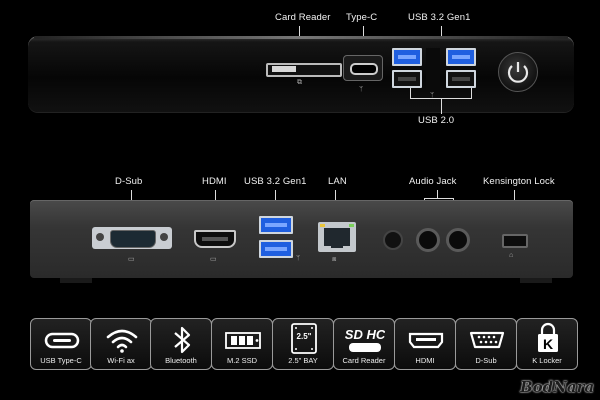 The image size is (600, 400). I want to click on m2-ssd-icon, so click(243, 340).